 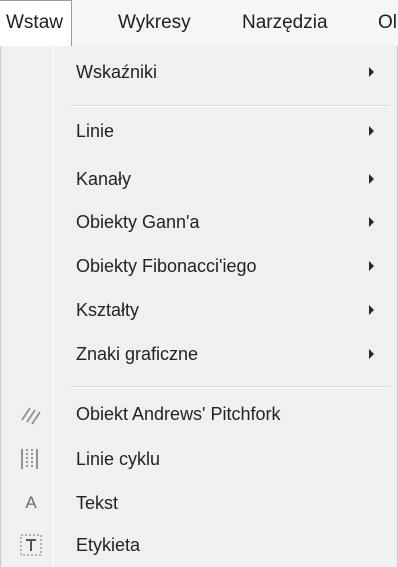 I want to click on pitchfork-icon, so click(x=31, y=414).